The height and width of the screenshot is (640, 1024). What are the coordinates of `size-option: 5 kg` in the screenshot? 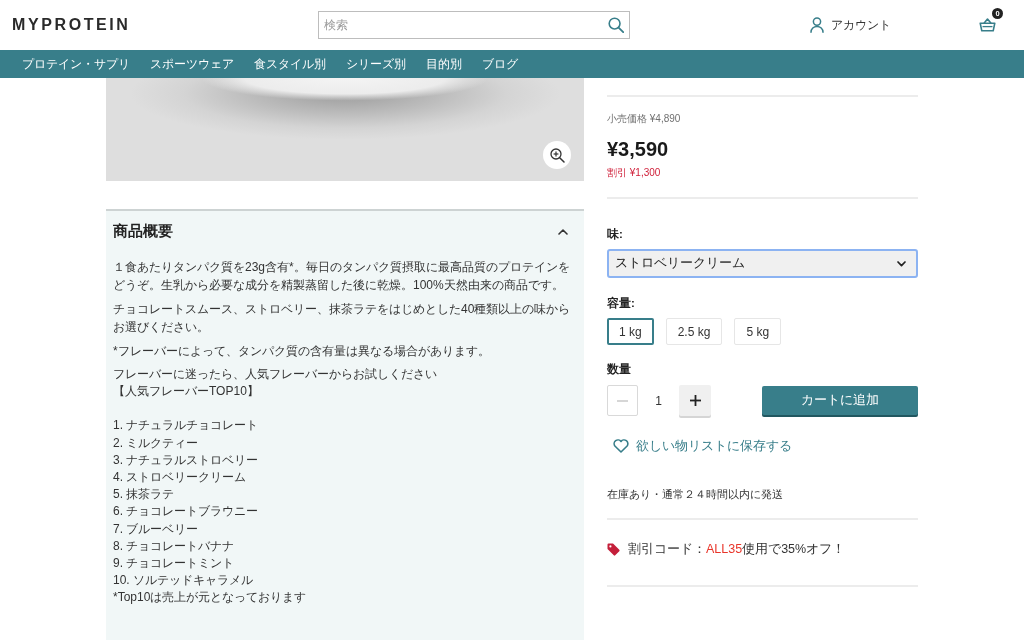 It's located at (758, 331).